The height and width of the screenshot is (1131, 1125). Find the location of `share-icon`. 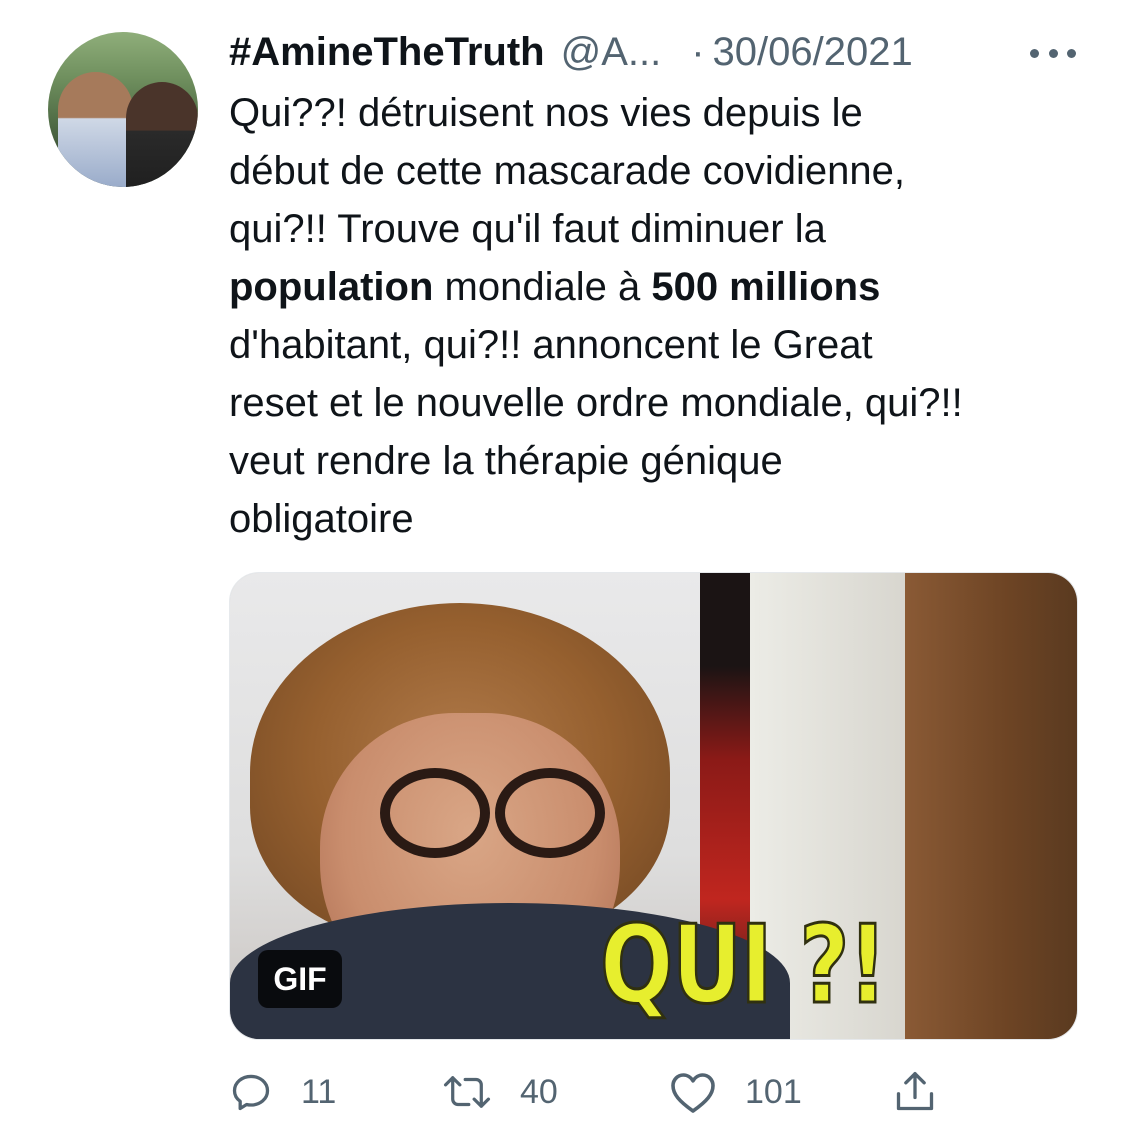

share-icon is located at coordinates (915, 1091).